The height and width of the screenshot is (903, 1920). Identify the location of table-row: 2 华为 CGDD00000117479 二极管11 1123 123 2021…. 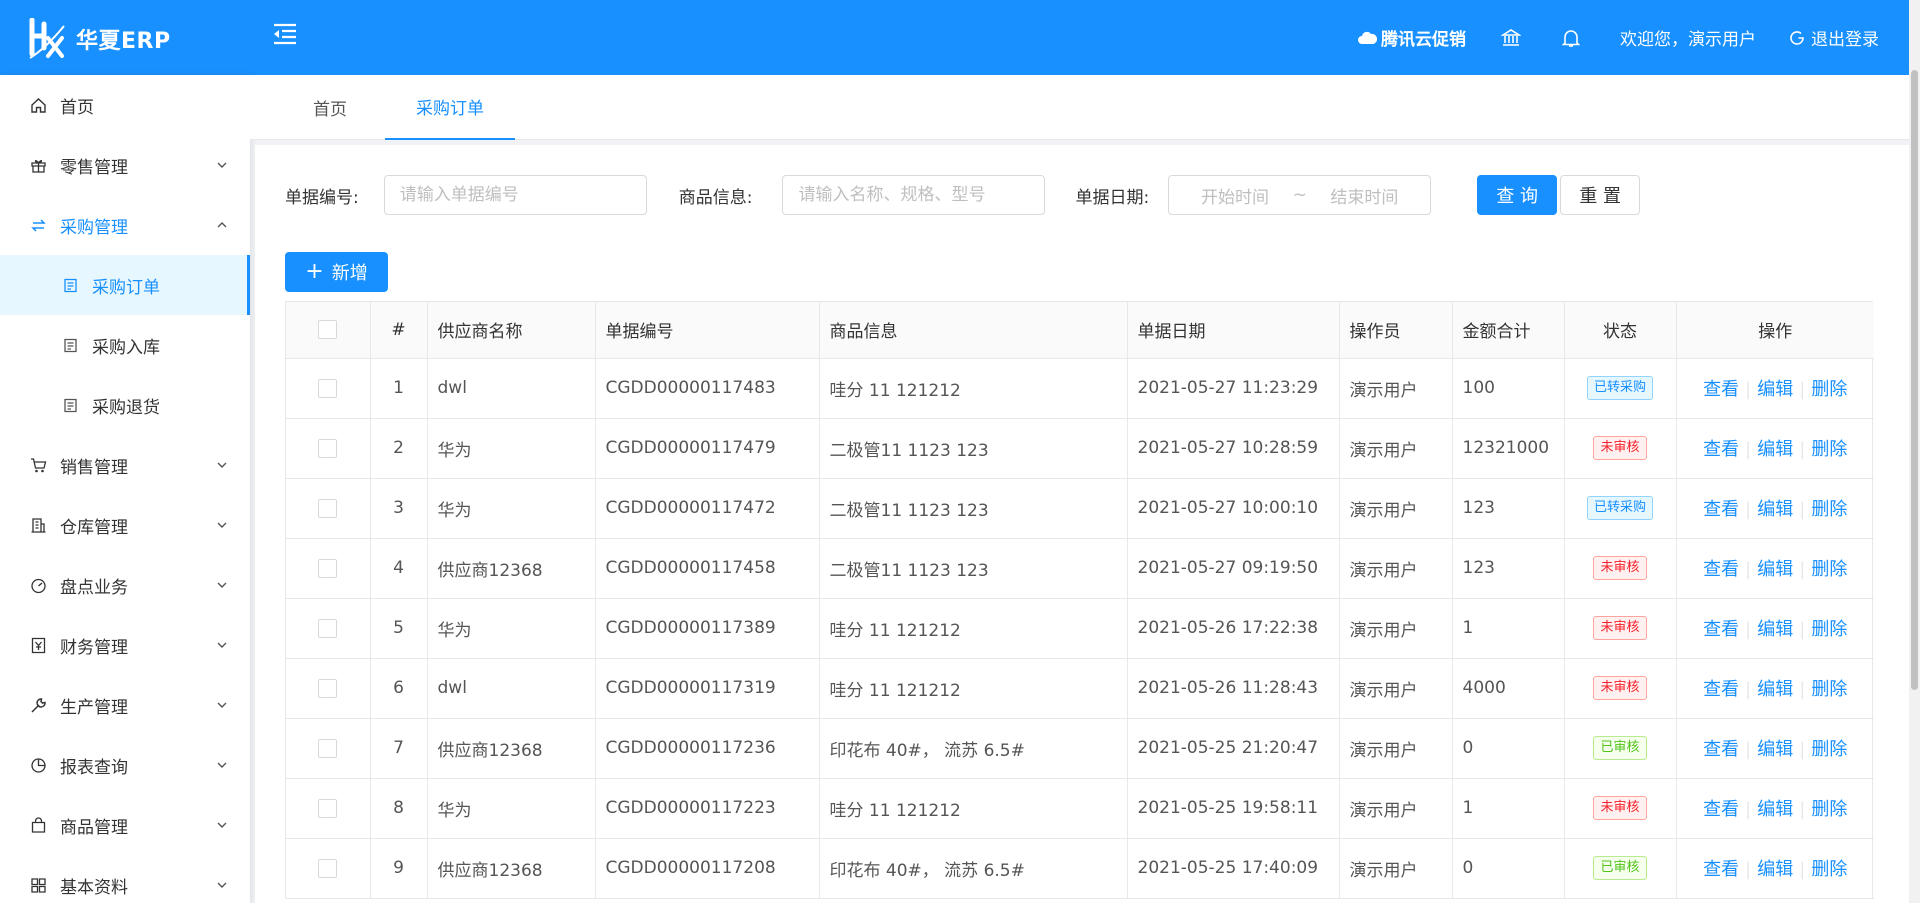
(1080, 448).